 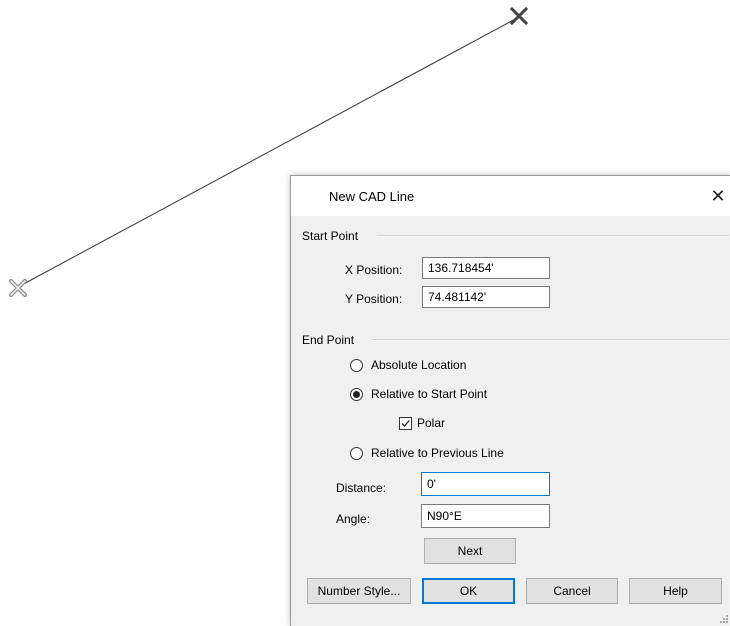 What do you see at coordinates (519, 16) in the screenshot?
I see `end-marker-icon` at bounding box center [519, 16].